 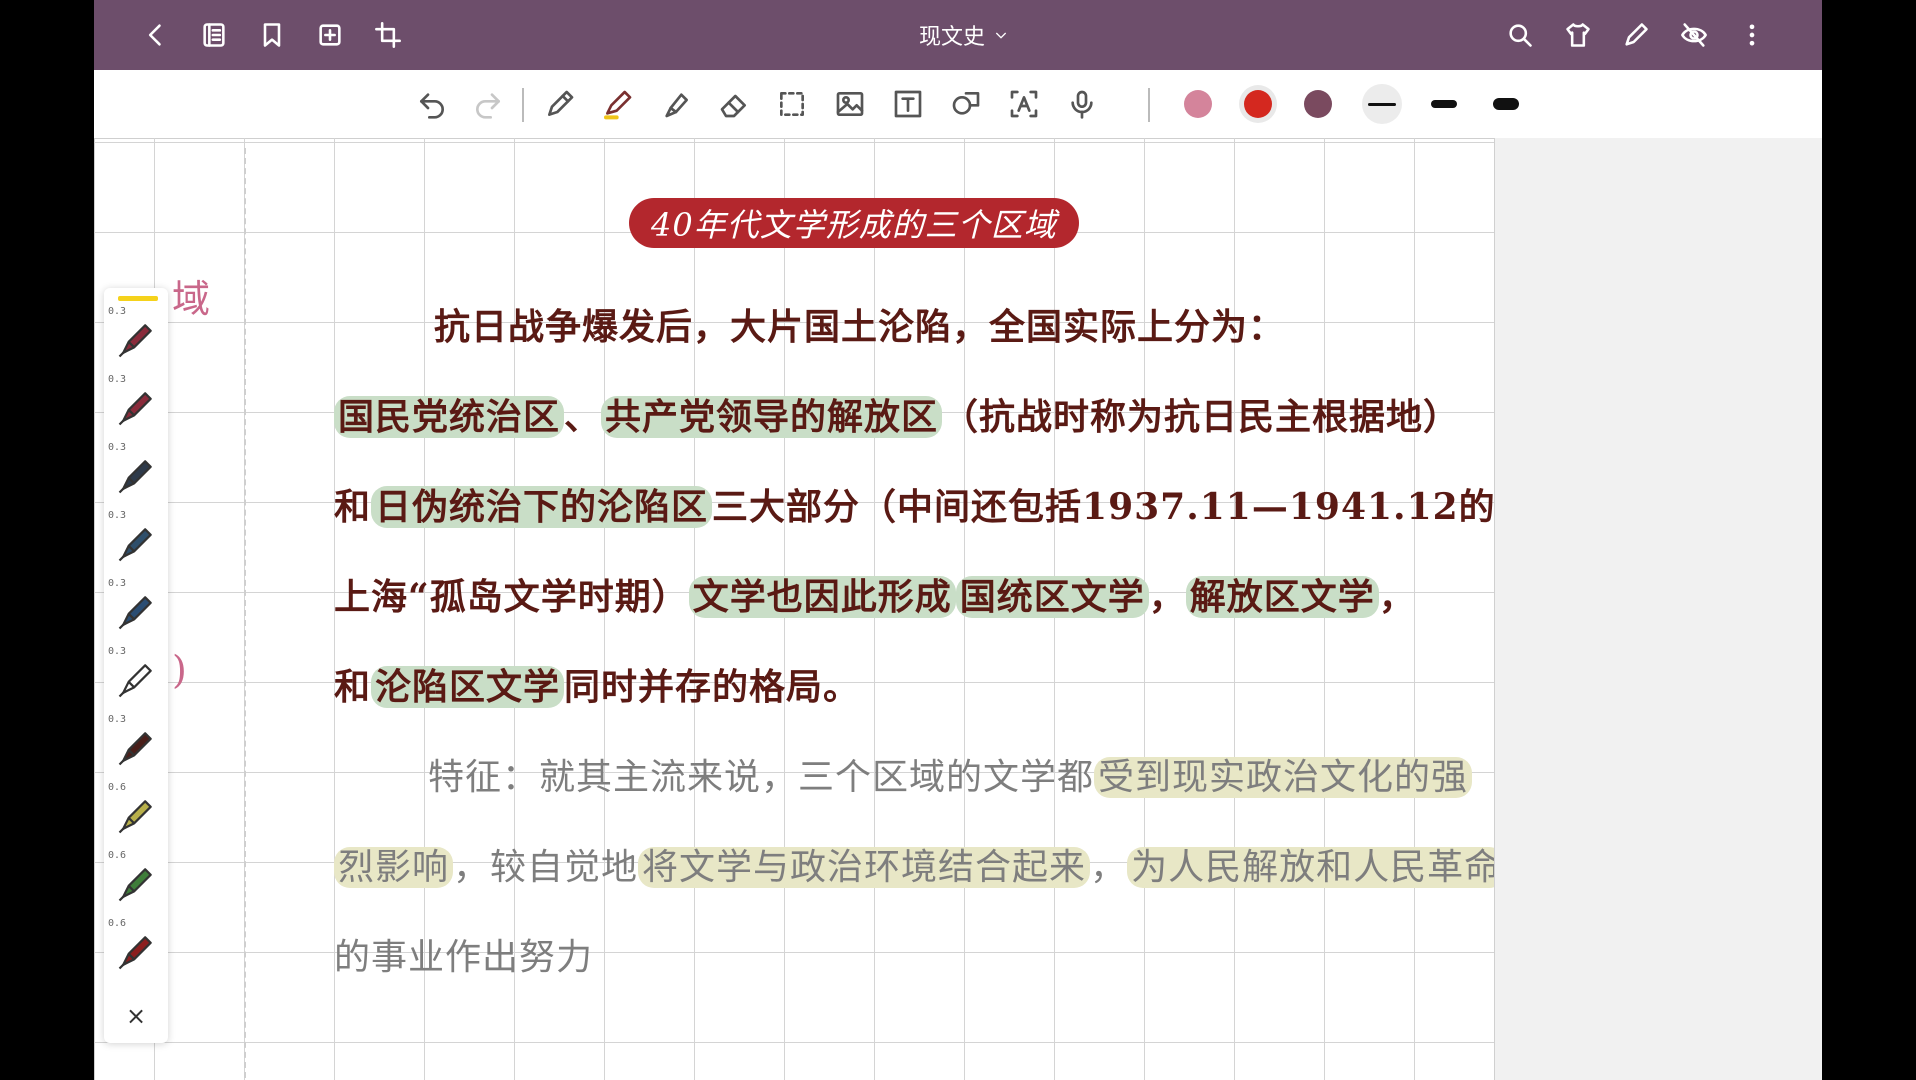 I want to click on pen-palette: 0.3 0.3 0.3 0.3 0.3 0.3 0.3 0.6 0.6 0.6 ×, so click(x=136, y=665).